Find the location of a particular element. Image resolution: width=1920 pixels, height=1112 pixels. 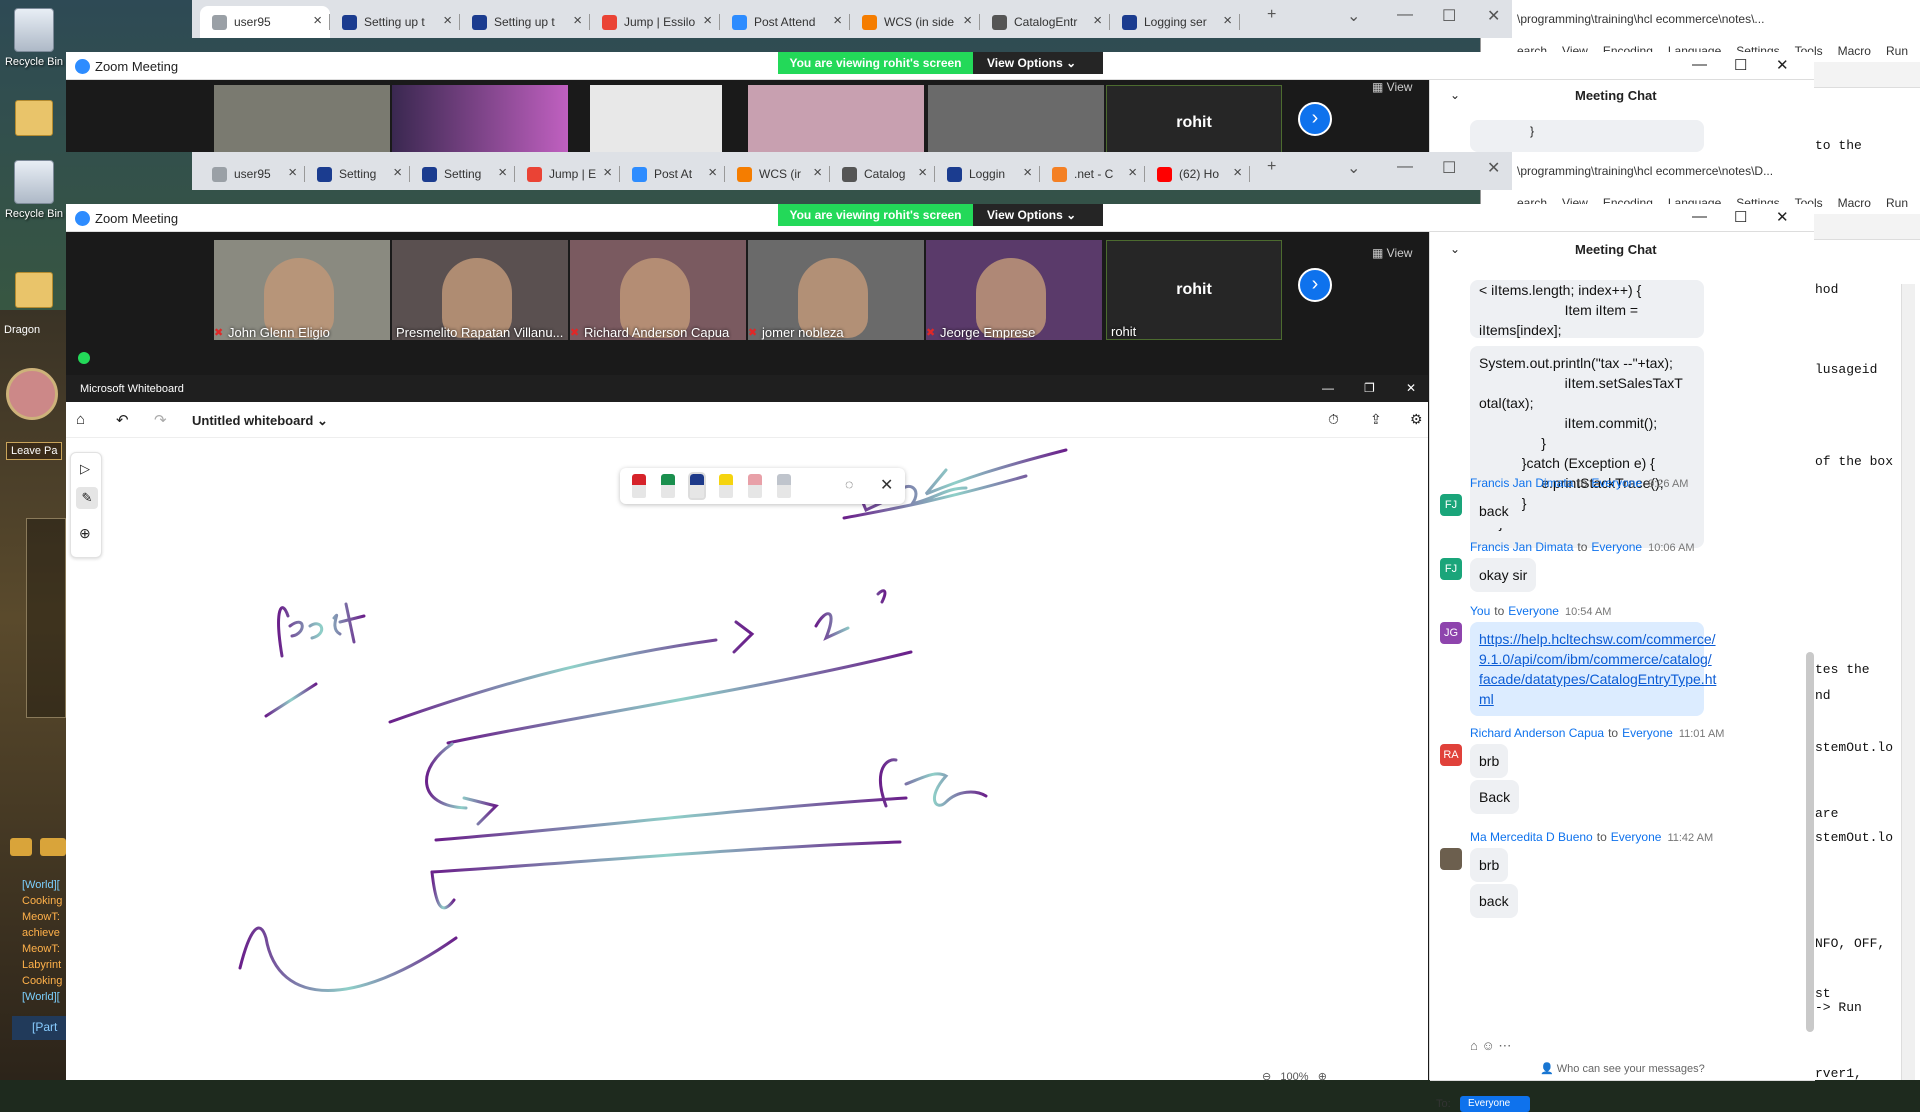

pen-tool-icon: ✎ is located at coordinates (87, 498).